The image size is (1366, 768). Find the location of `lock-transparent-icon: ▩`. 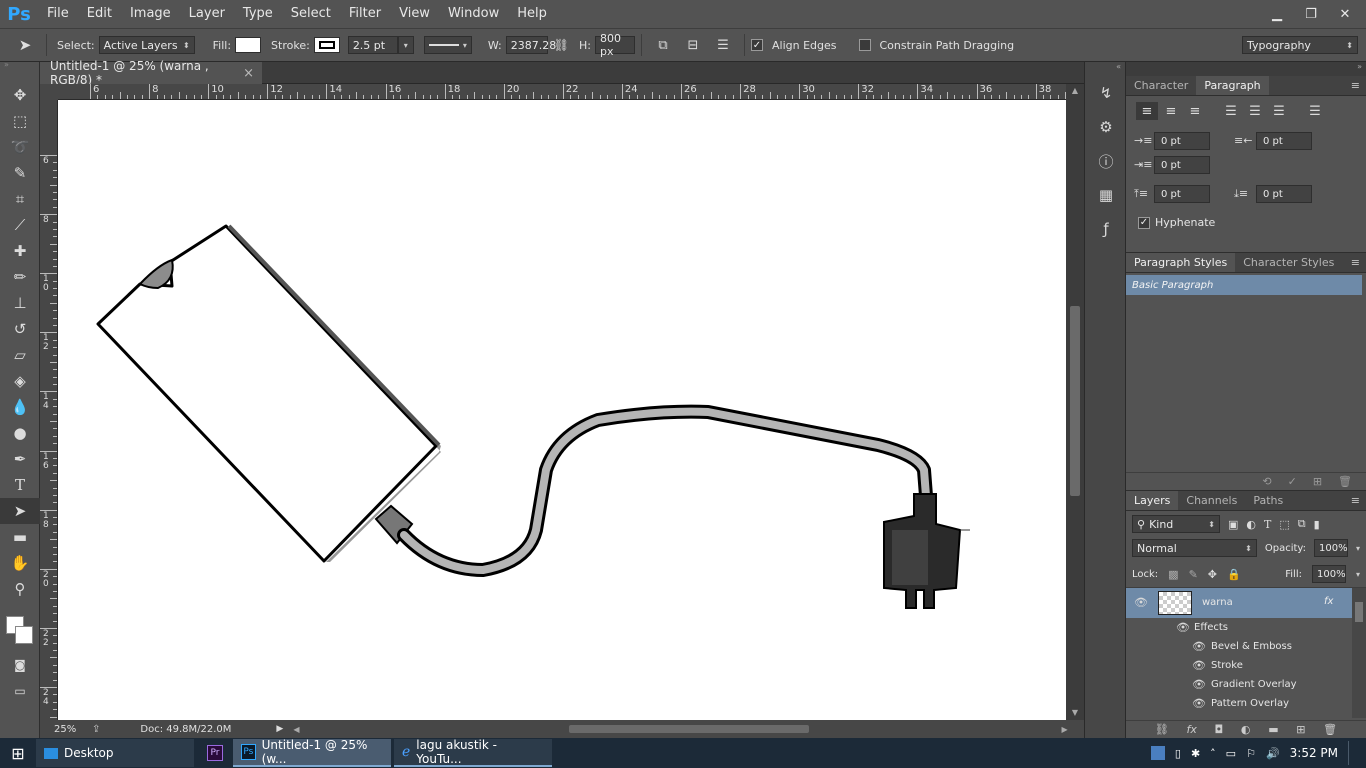

lock-transparent-icon: ▩ is located at coordinates (1173, 574).